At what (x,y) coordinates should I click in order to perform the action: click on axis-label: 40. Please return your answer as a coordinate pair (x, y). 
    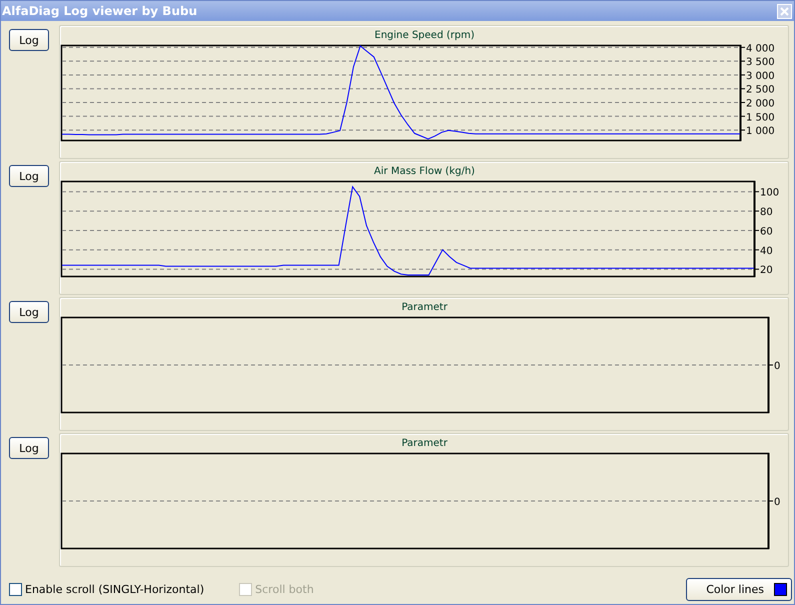
    Looking at the image, I should click on (766, 251).